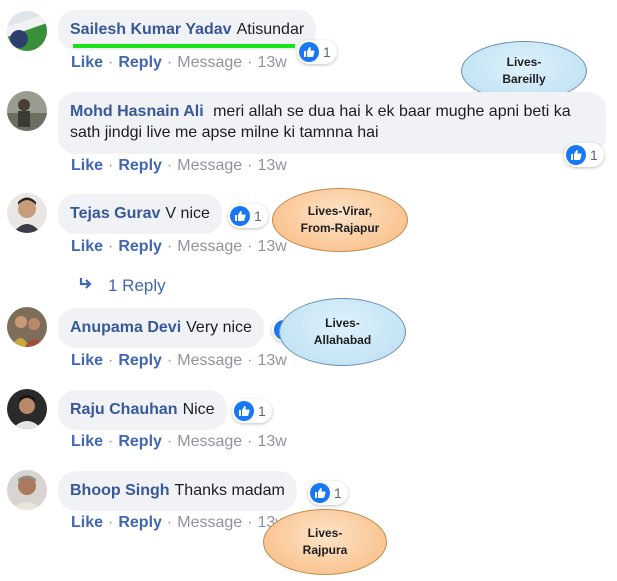 This screenshot has width=617, height=581. I want to click on annotation-line: Rajpura, so click(325, 550).